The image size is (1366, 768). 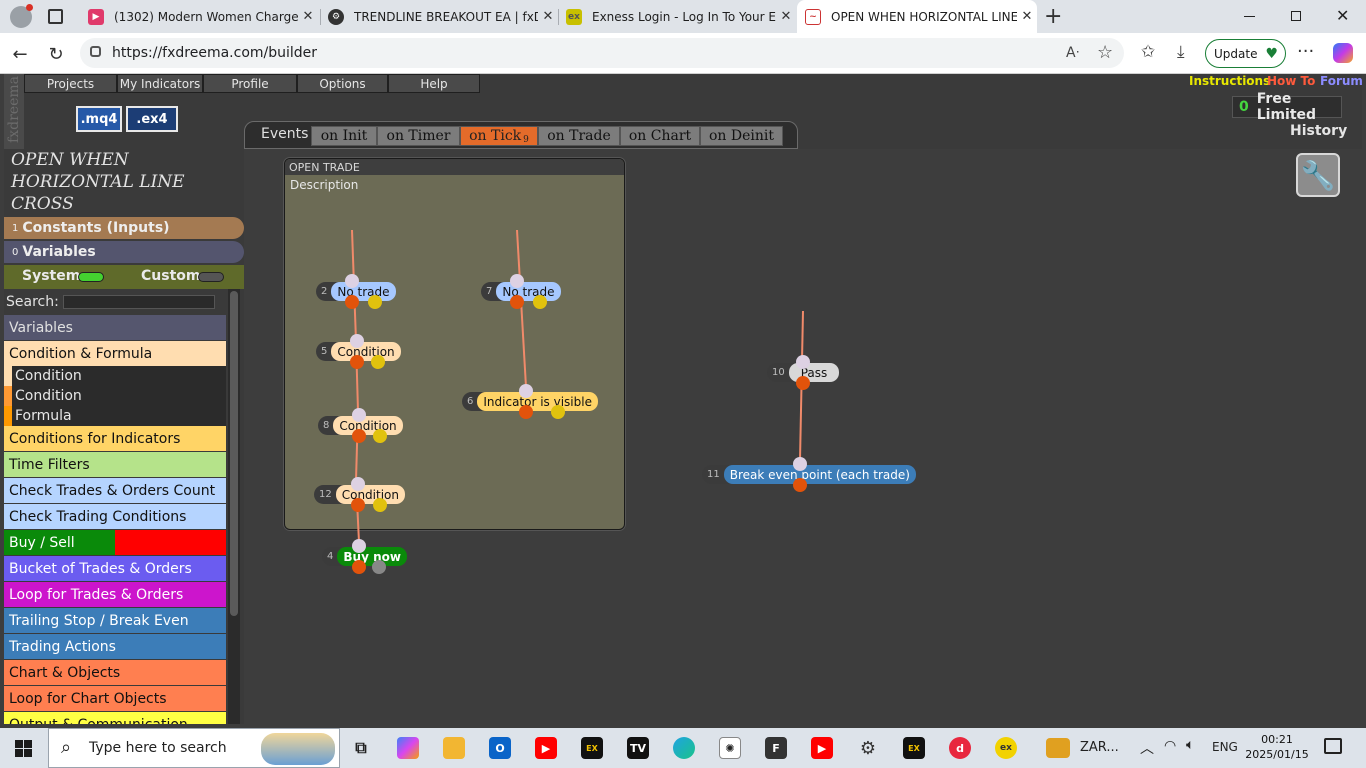 What do you see at coordinates (677, 16) in the screenshot?
I see `tab-exness: ex Exness Login - Log In To Your Exn ✕` at bounding box center [677, 16].